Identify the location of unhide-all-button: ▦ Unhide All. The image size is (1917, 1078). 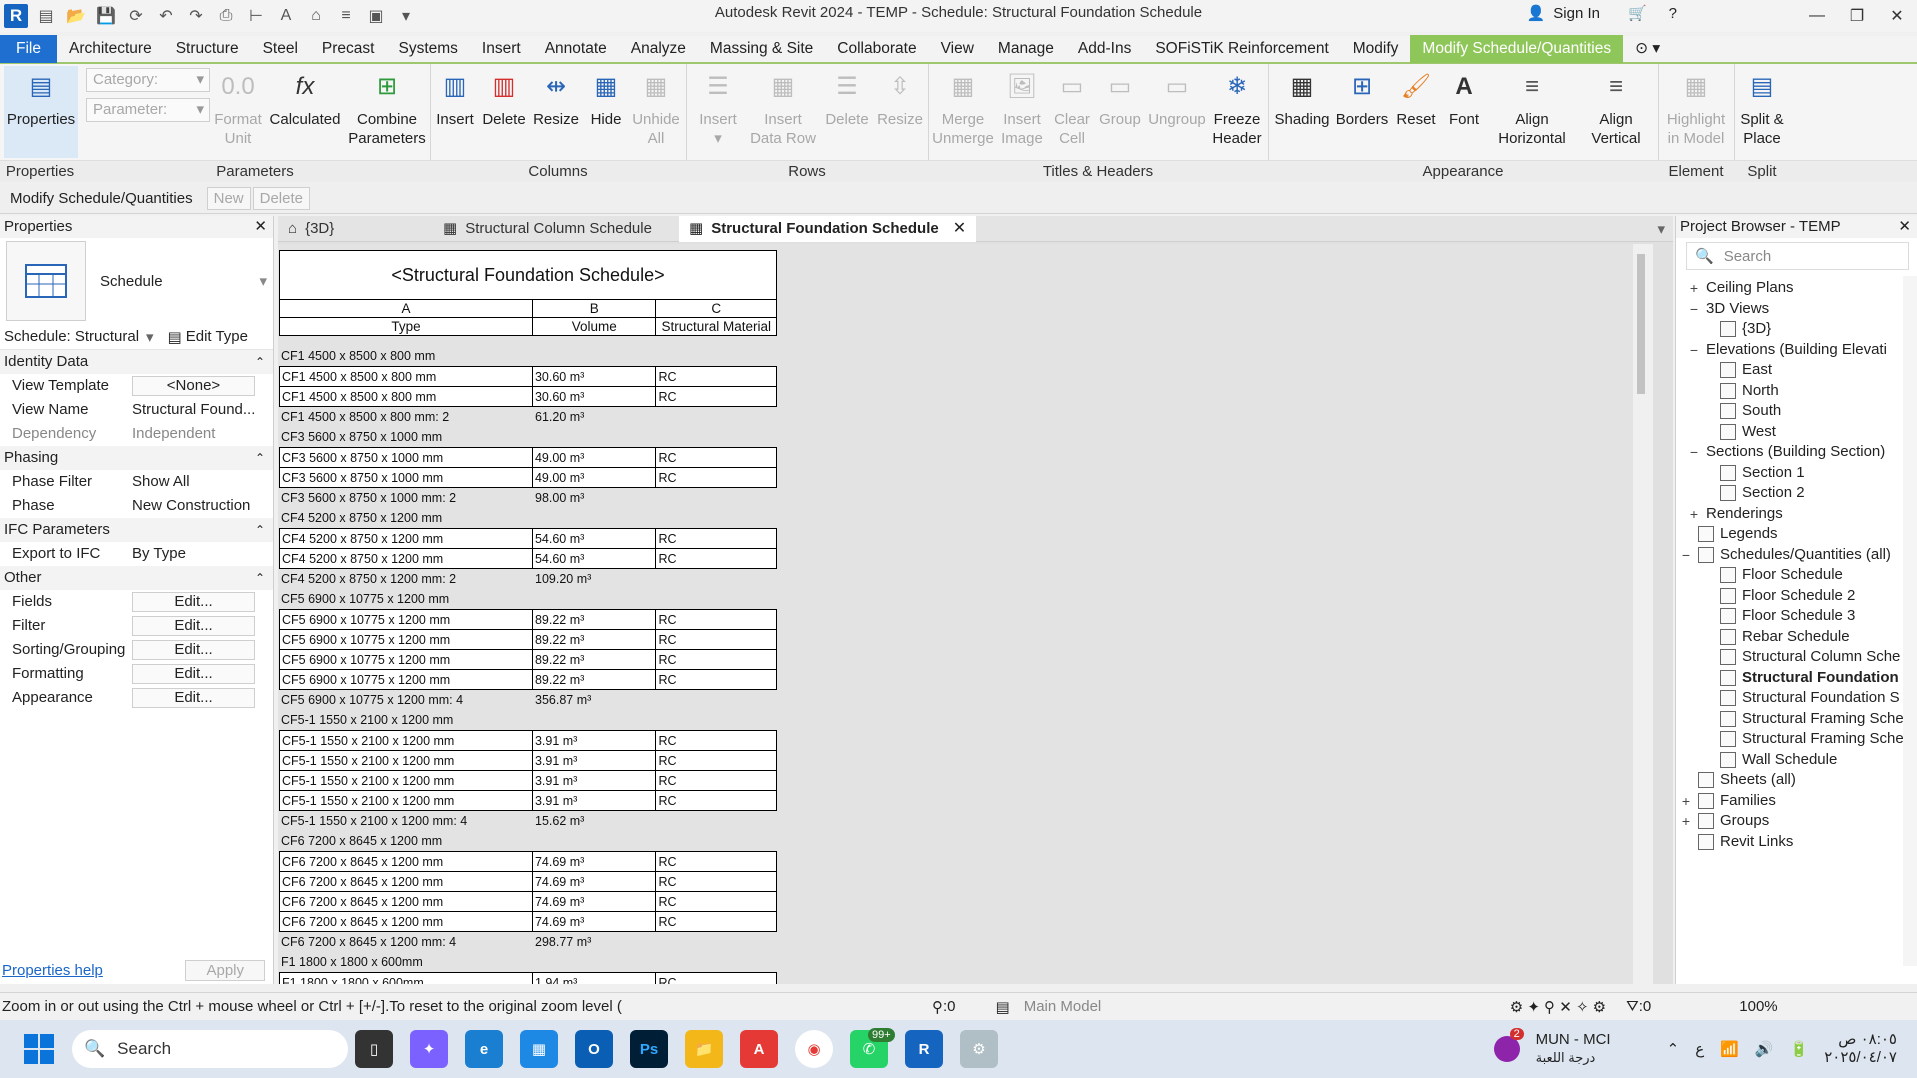
(656, 107).